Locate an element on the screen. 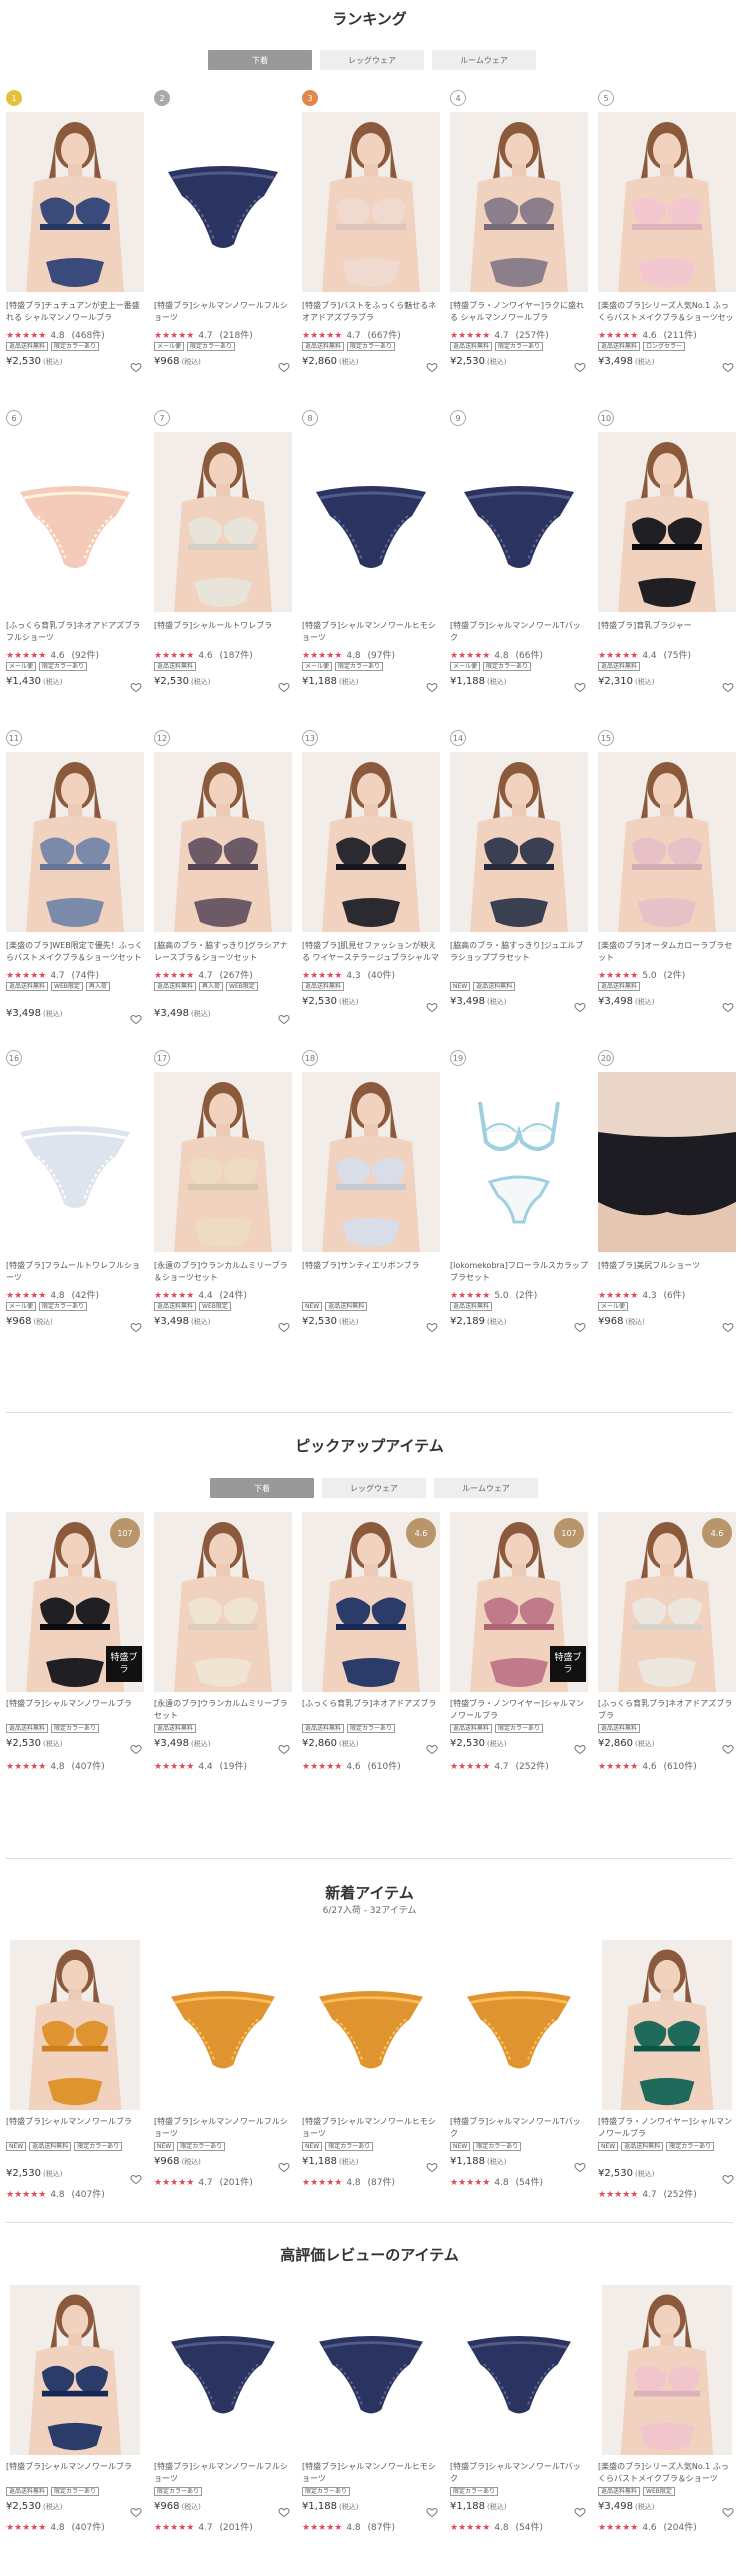 Image resolution: width=739 pixels, height=2560 pixels. product-name: [永遠のブラ]ウランカルムミリーブラ＆ショーツセット is located at coordinates (223, 1272).